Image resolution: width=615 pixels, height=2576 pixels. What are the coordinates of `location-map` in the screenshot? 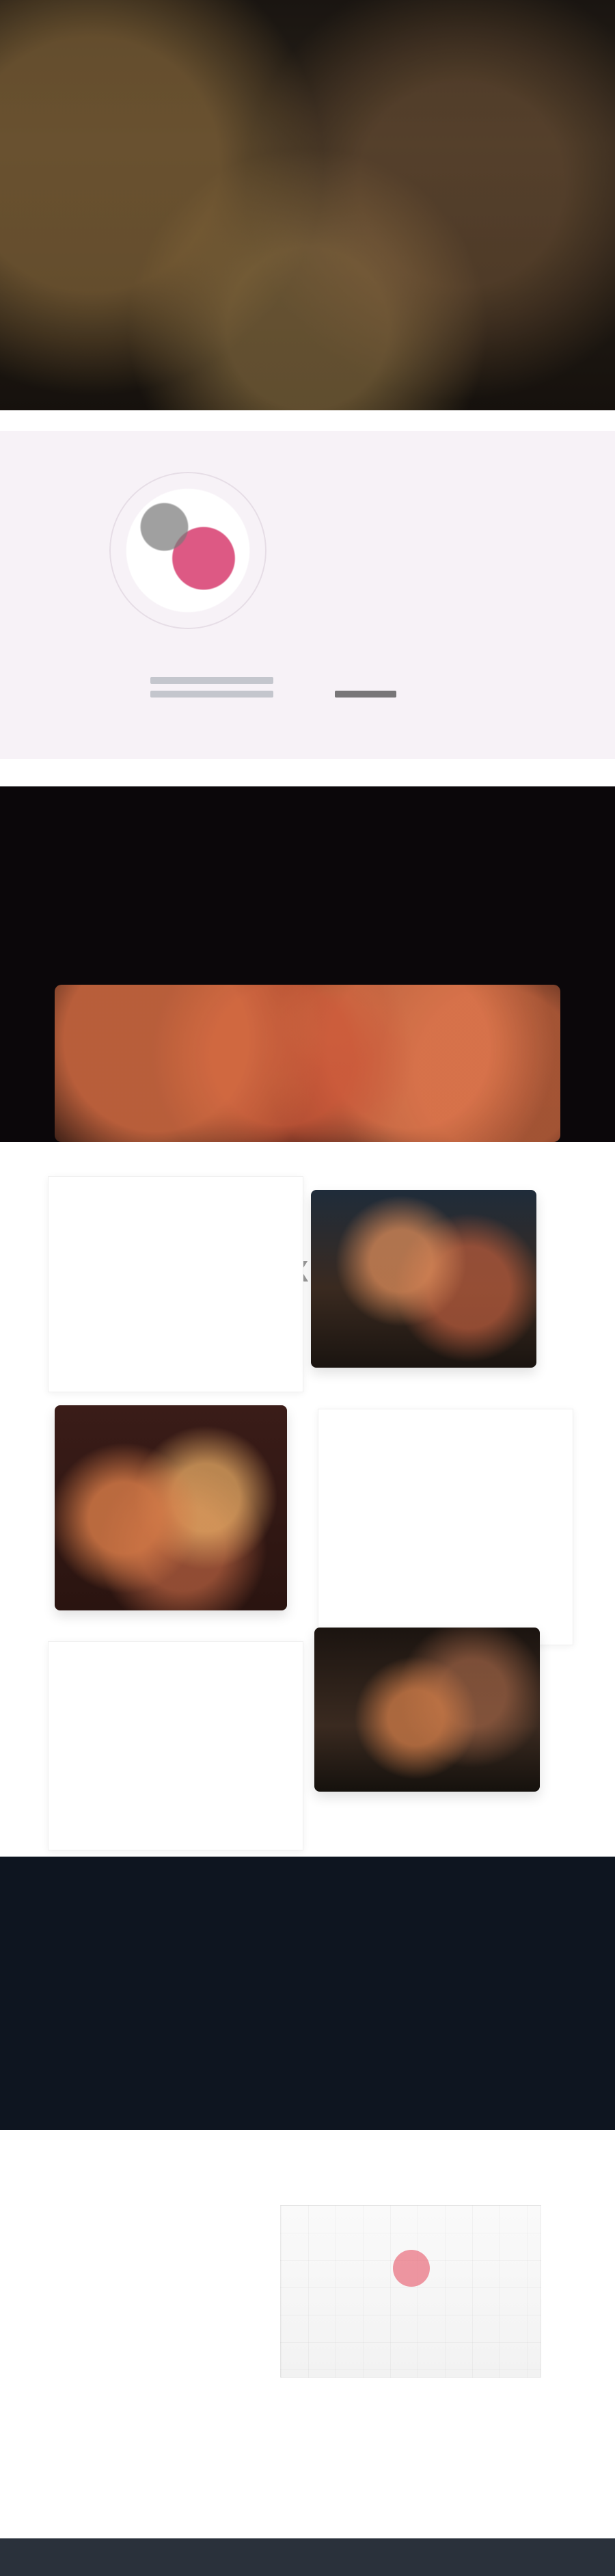 It's located at (410, 2291).